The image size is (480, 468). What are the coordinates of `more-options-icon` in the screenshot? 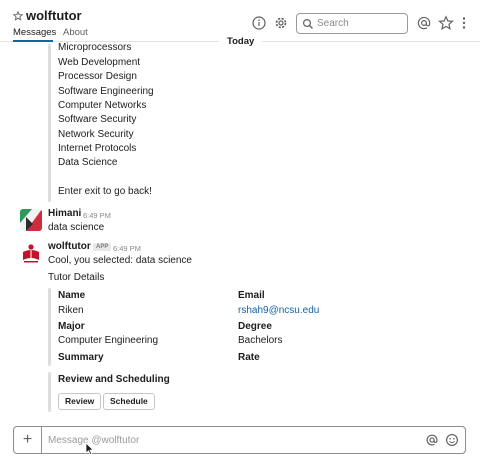 It's located at (464, 23).